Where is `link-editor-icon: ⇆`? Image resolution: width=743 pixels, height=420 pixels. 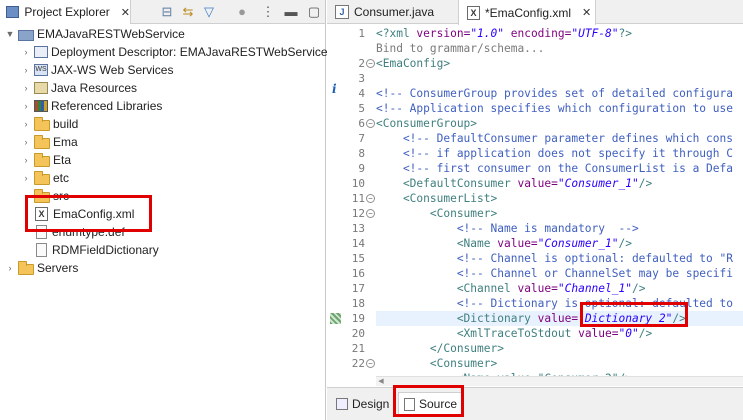 link-editor-icon: ⇆ is located at coordinates (188, 12).